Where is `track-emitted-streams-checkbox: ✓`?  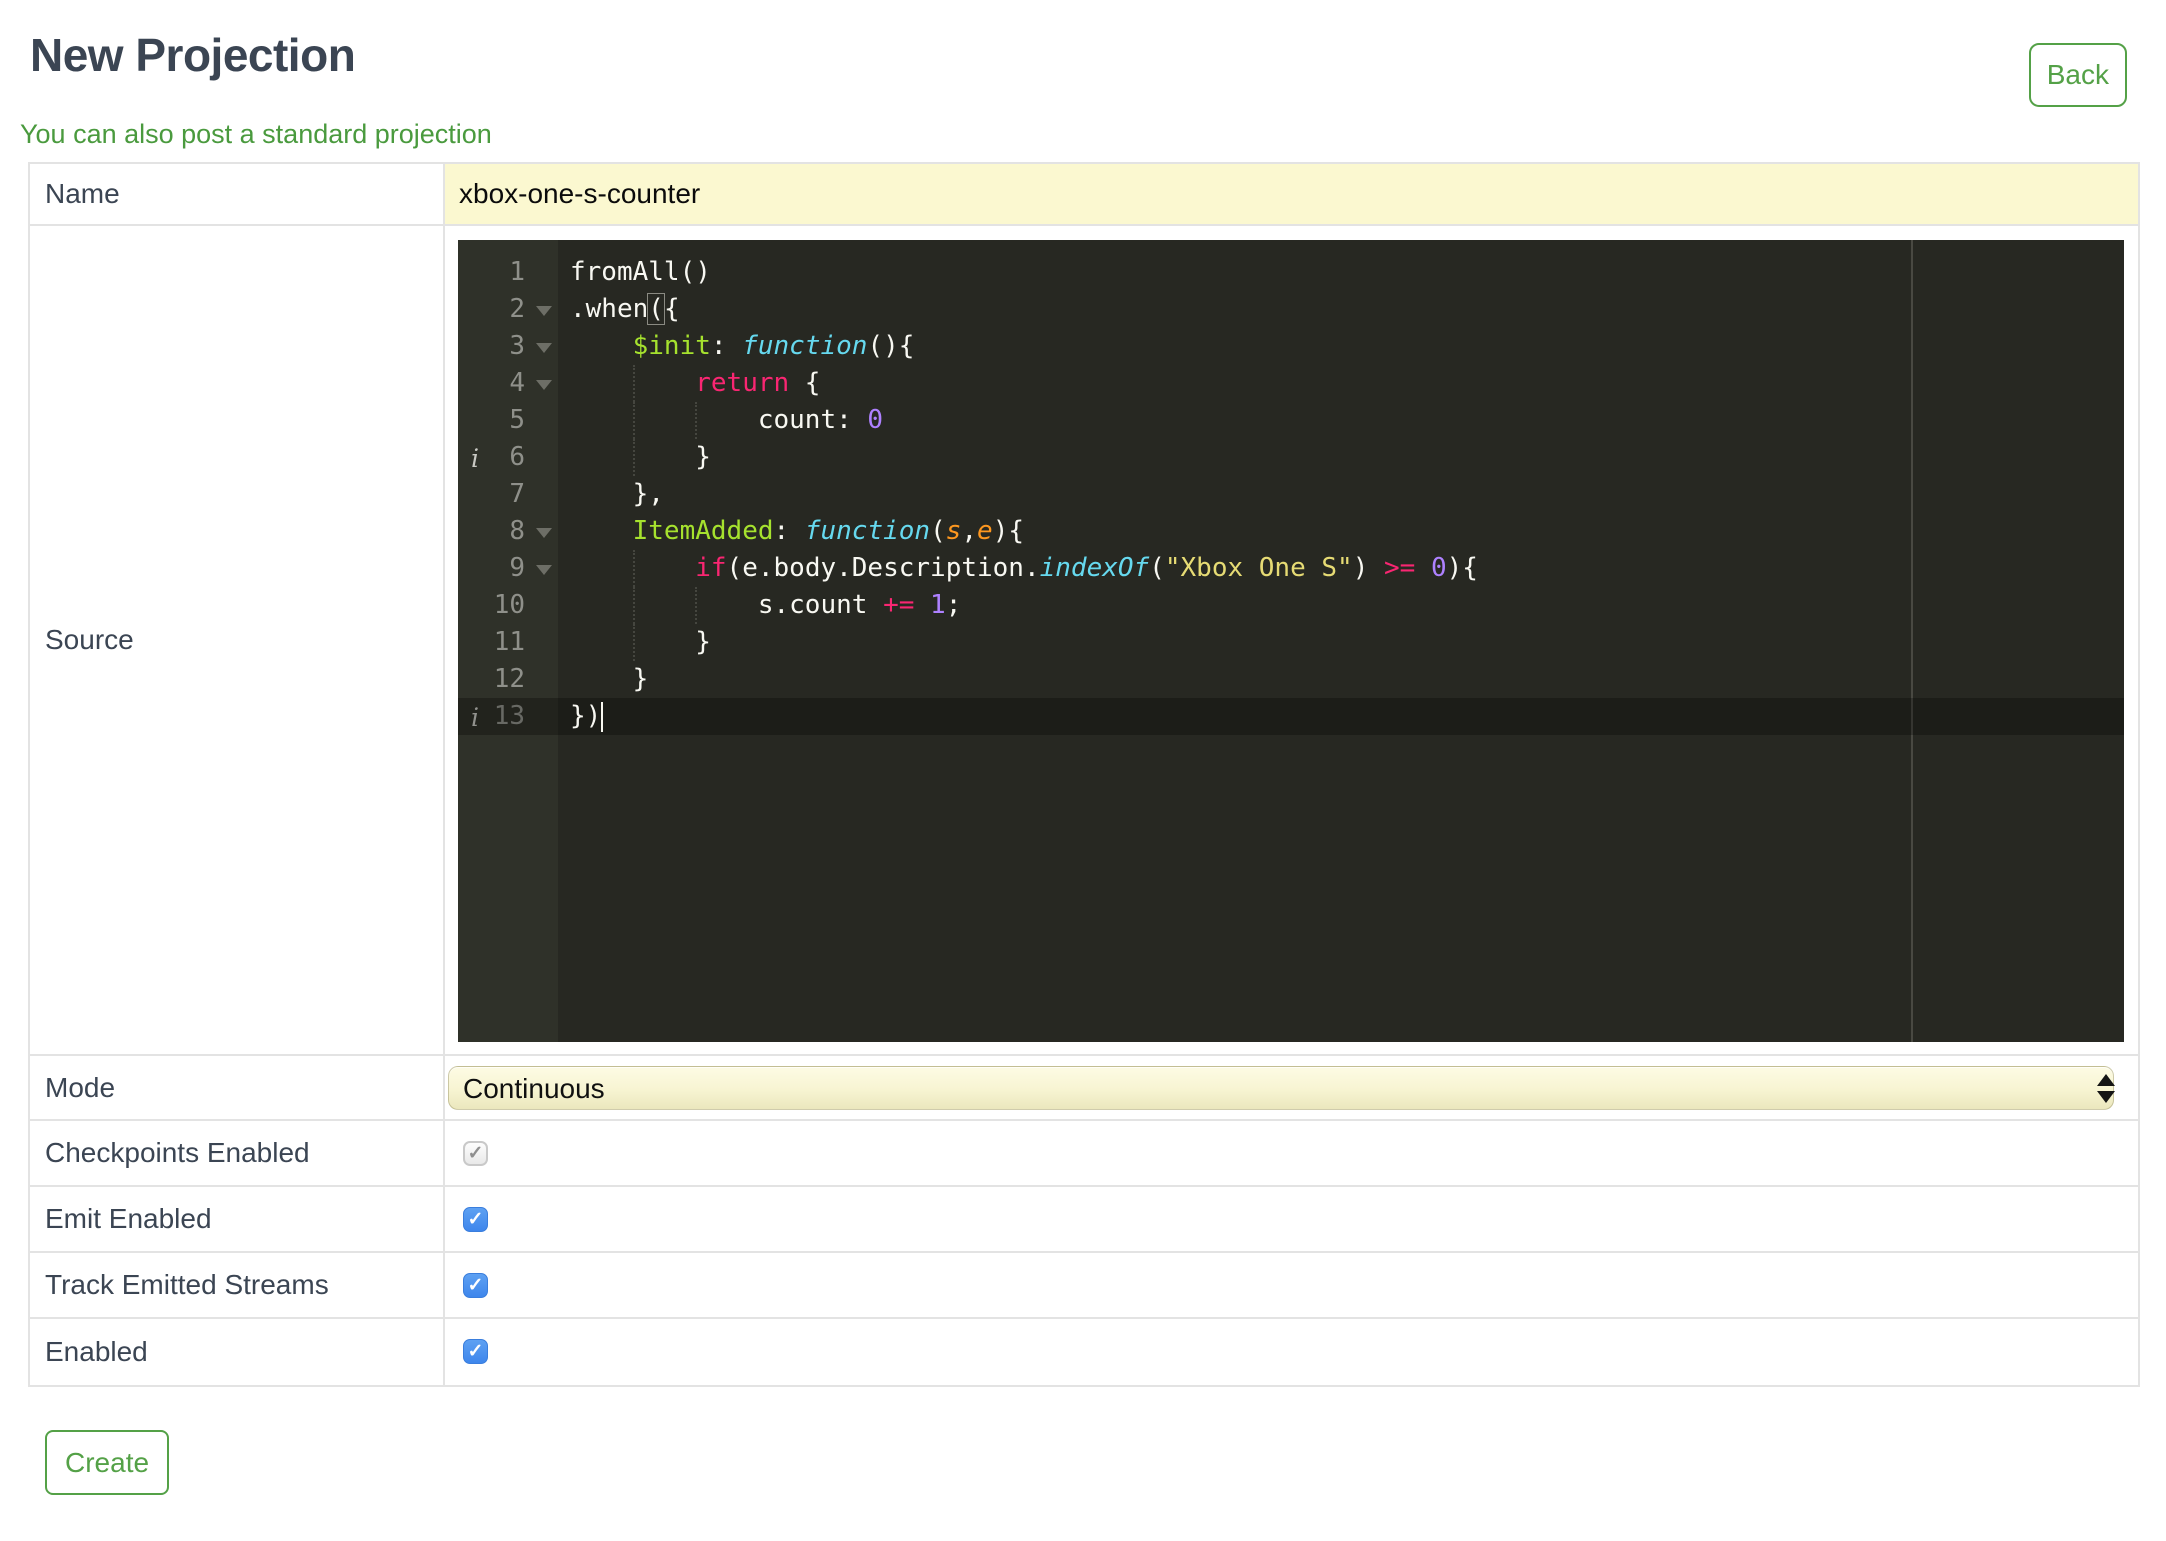 track-emitted-streams-checkbox: ✓ is located at coordinates (475, 1285).